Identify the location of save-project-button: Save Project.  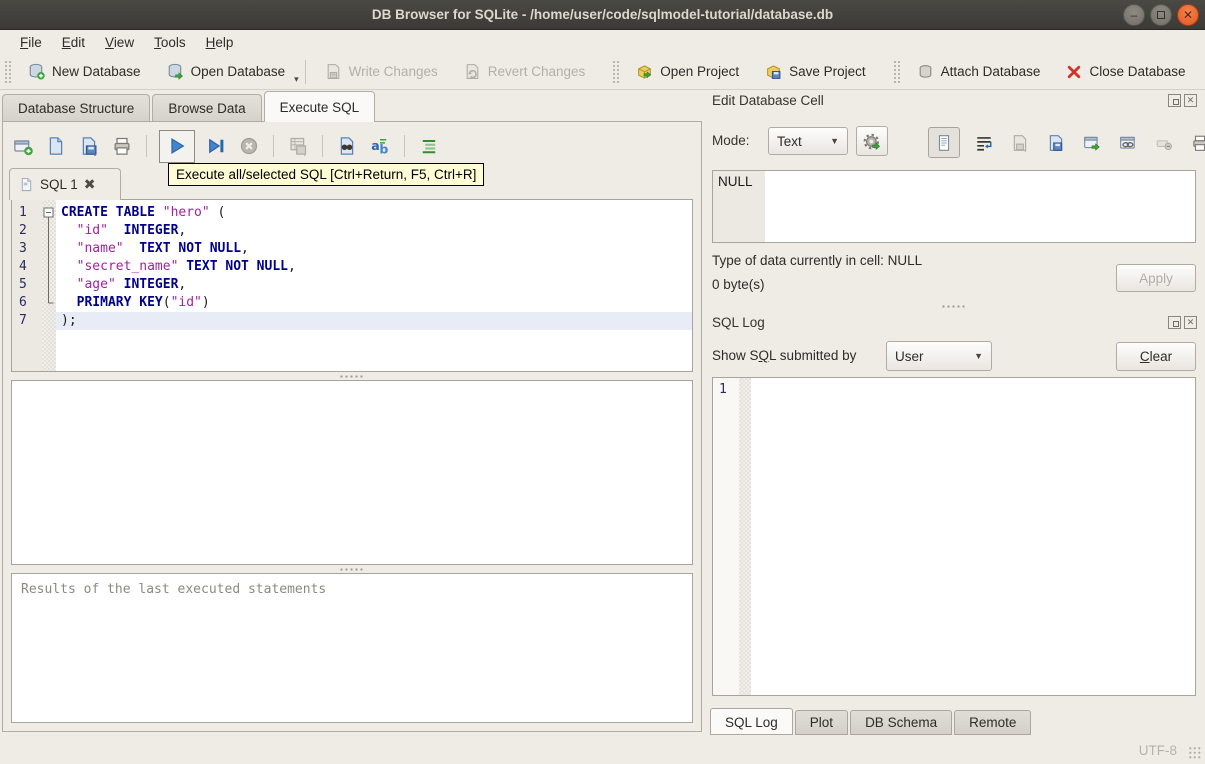
(815, 72).